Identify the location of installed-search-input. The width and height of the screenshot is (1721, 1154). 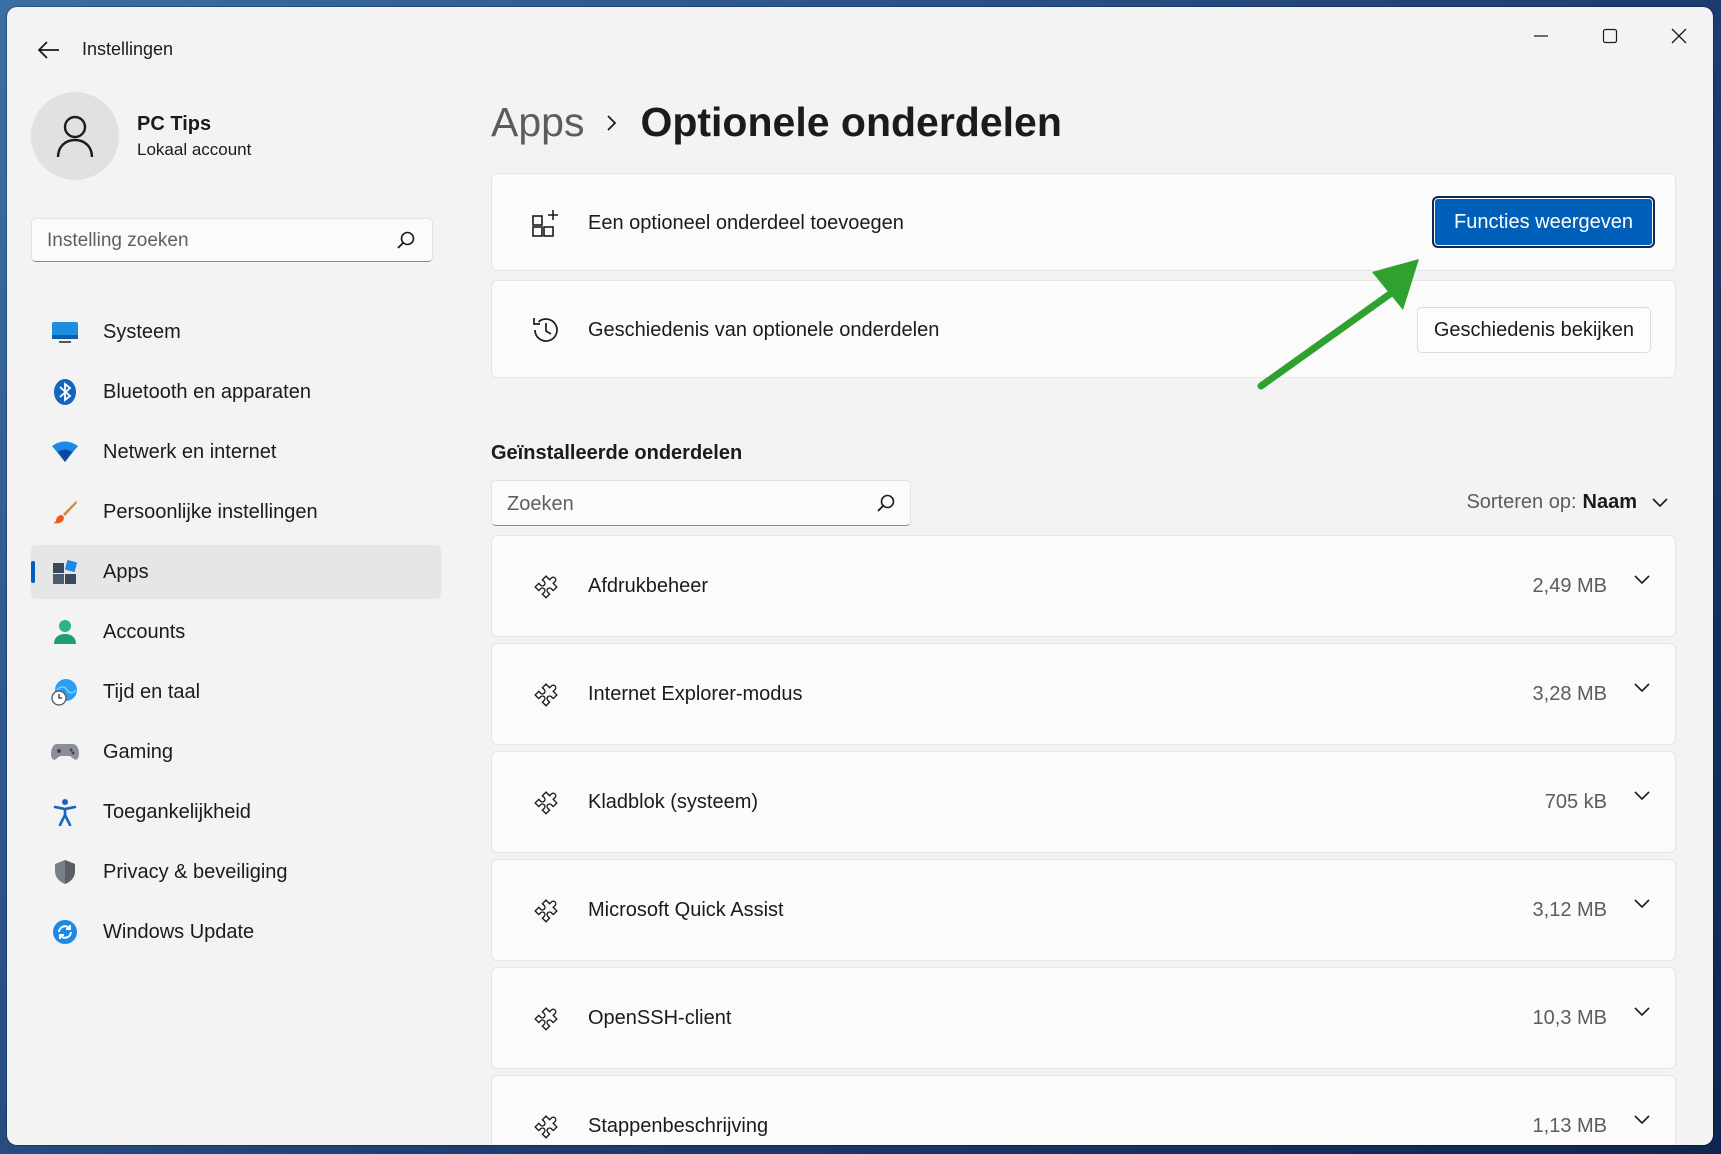
(680, 504).